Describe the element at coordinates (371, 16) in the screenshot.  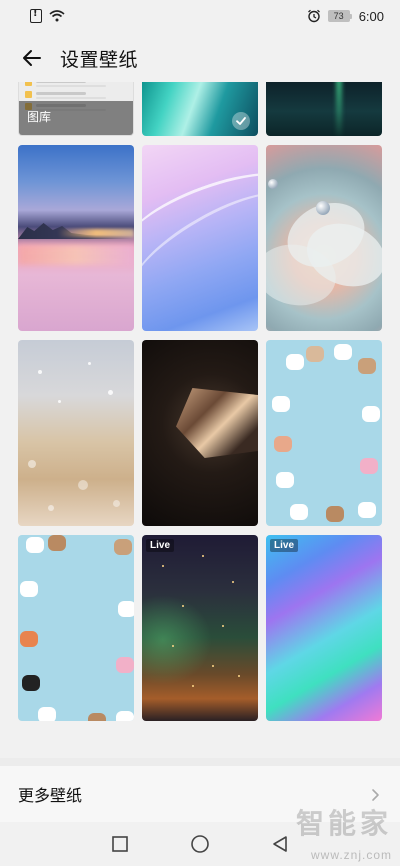
I see `status-time: 6:00` at that location.